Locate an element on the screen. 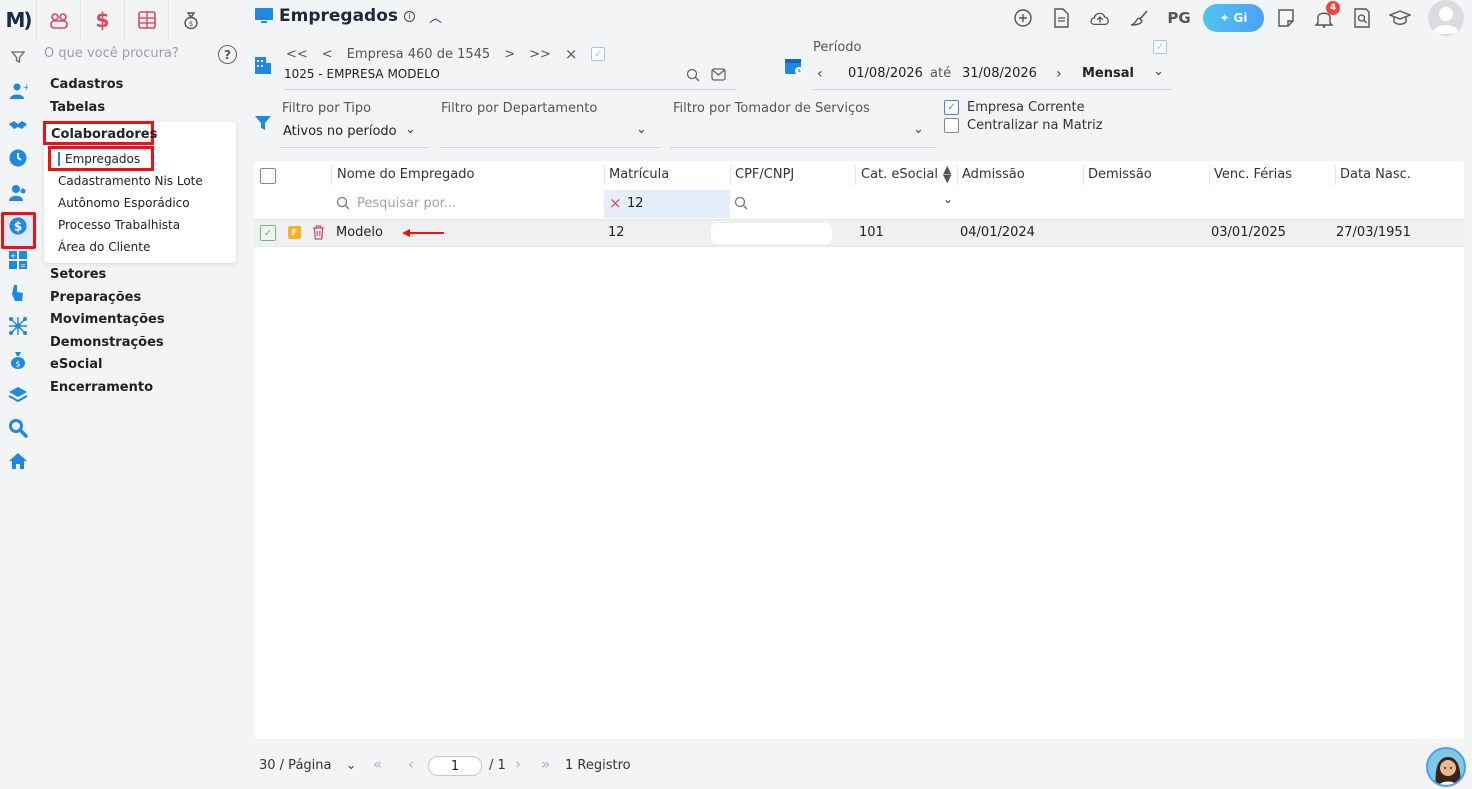  submenu-empregados: Empregados is located at coordinates (102, 159).